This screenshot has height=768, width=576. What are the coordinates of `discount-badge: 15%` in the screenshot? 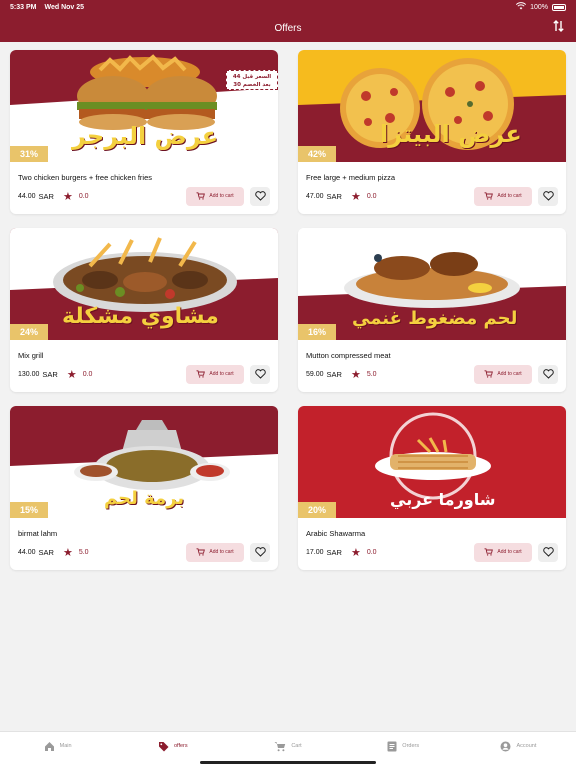 It's located at (29, 510).